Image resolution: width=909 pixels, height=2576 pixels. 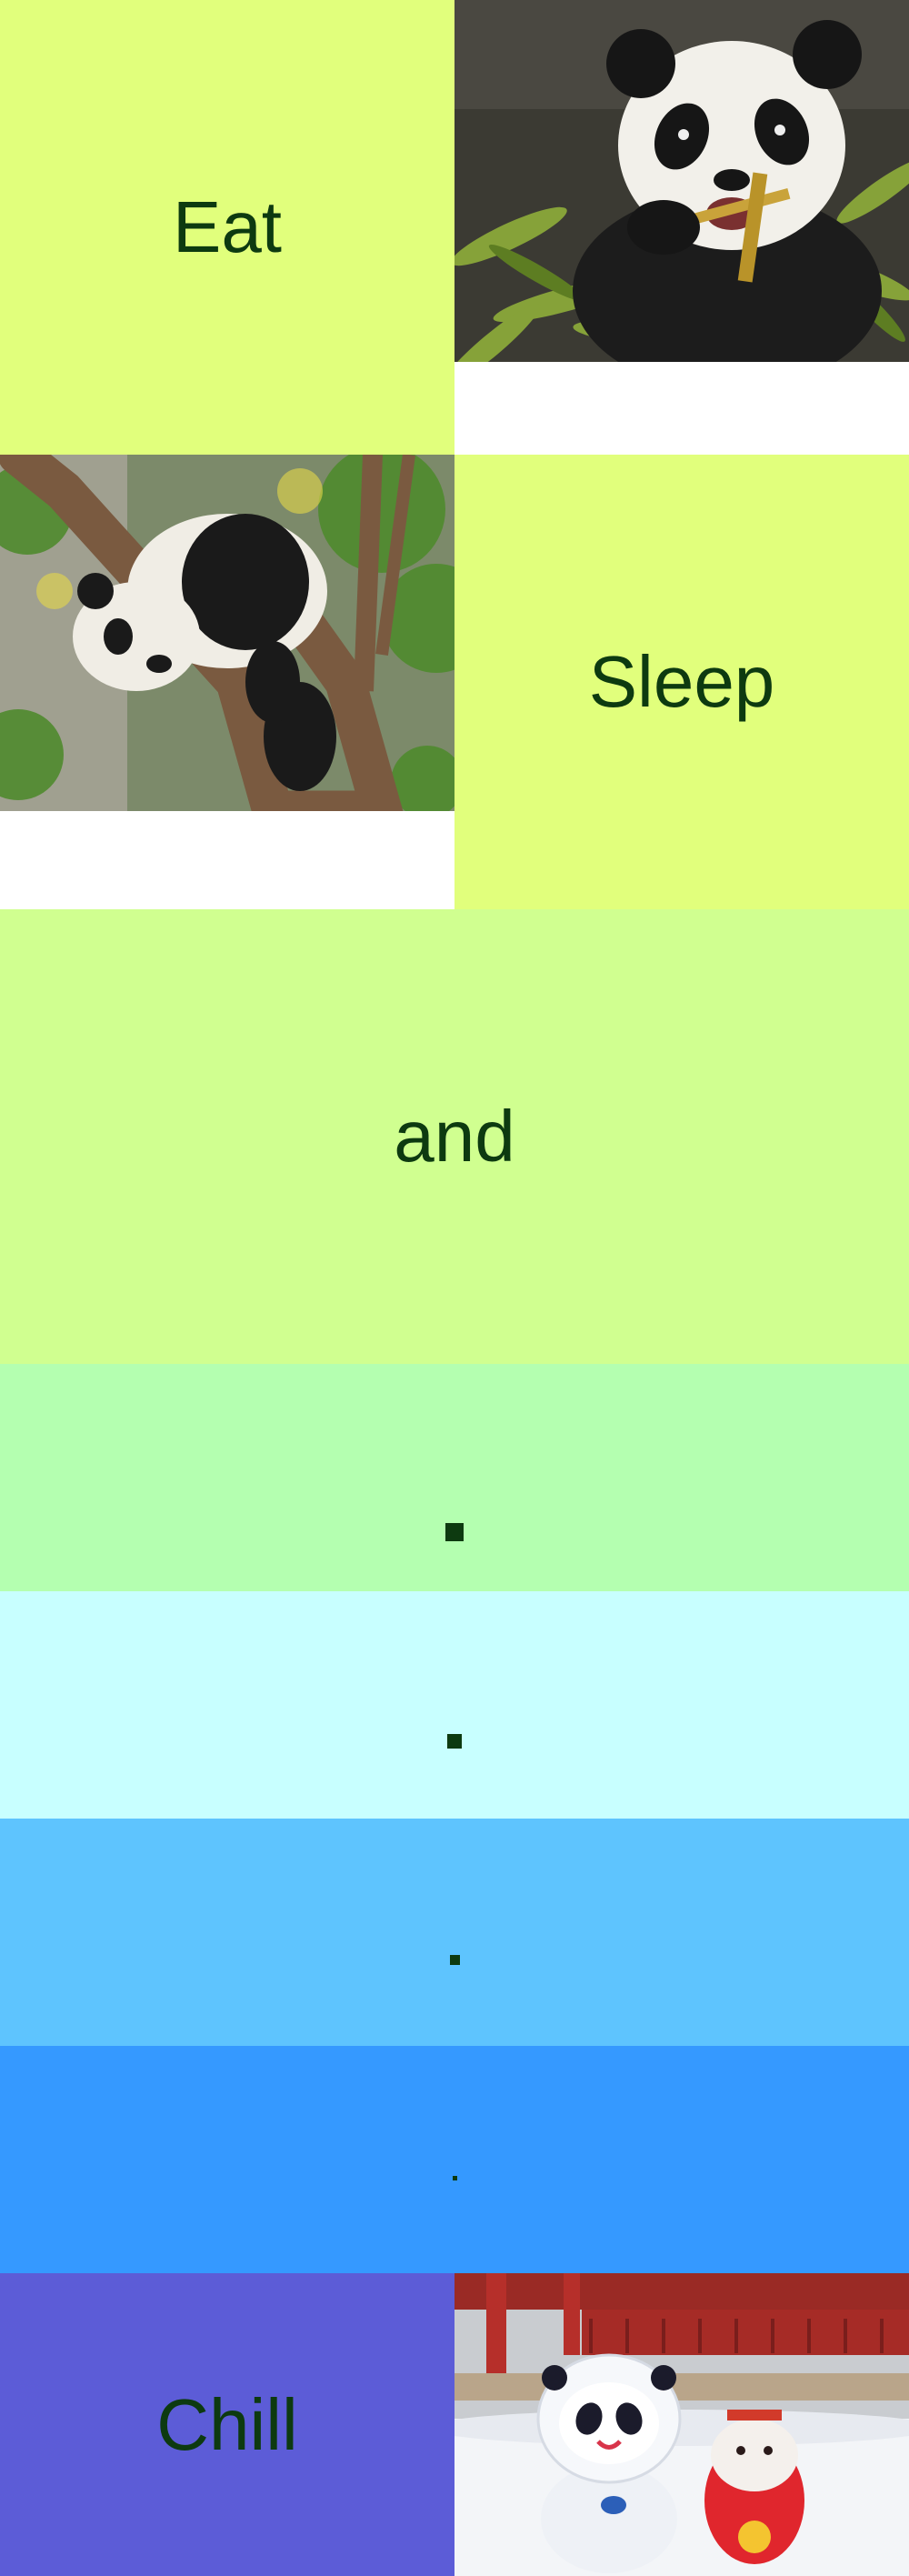 I want to click on eat-label: Eat, so click(x=227, y=226).